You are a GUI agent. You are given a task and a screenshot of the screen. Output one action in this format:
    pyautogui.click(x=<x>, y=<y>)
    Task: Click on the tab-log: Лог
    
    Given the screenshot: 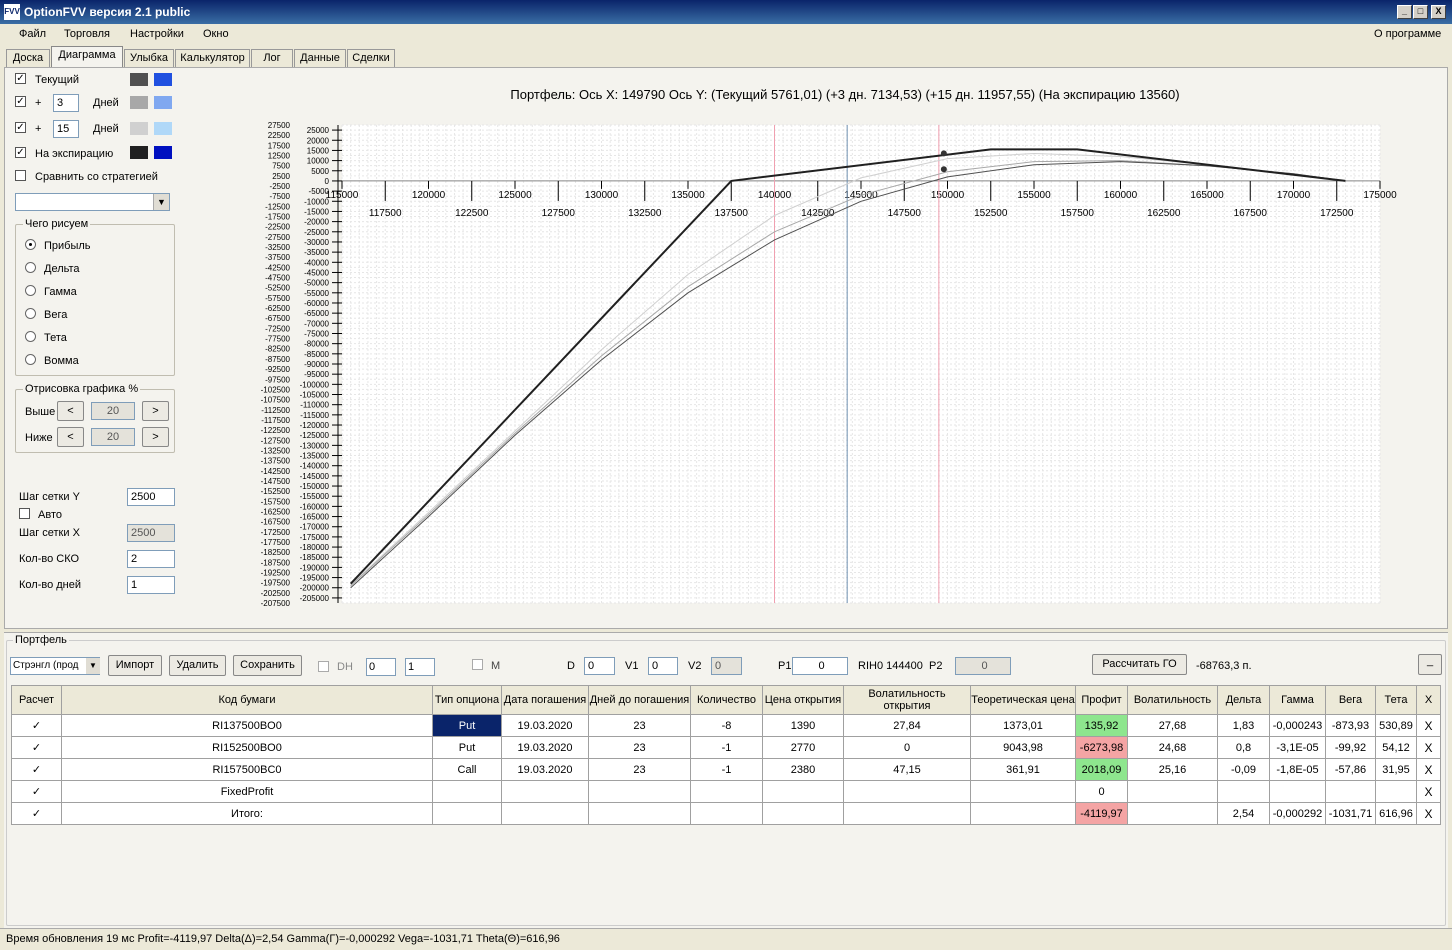 What is the action you would take?
    pyautogui.click(x=272, y=58)
    